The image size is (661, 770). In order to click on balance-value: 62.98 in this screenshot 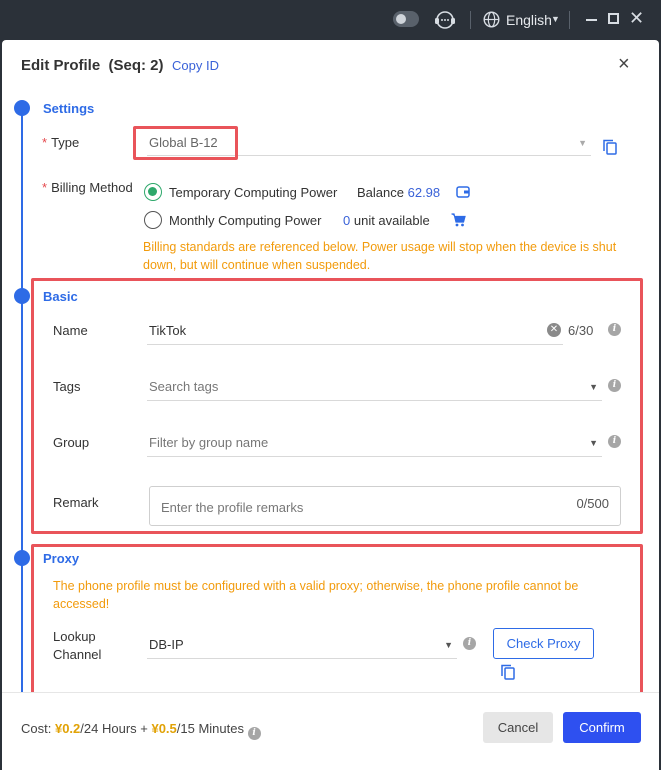, I will do `click(424, 192)`.